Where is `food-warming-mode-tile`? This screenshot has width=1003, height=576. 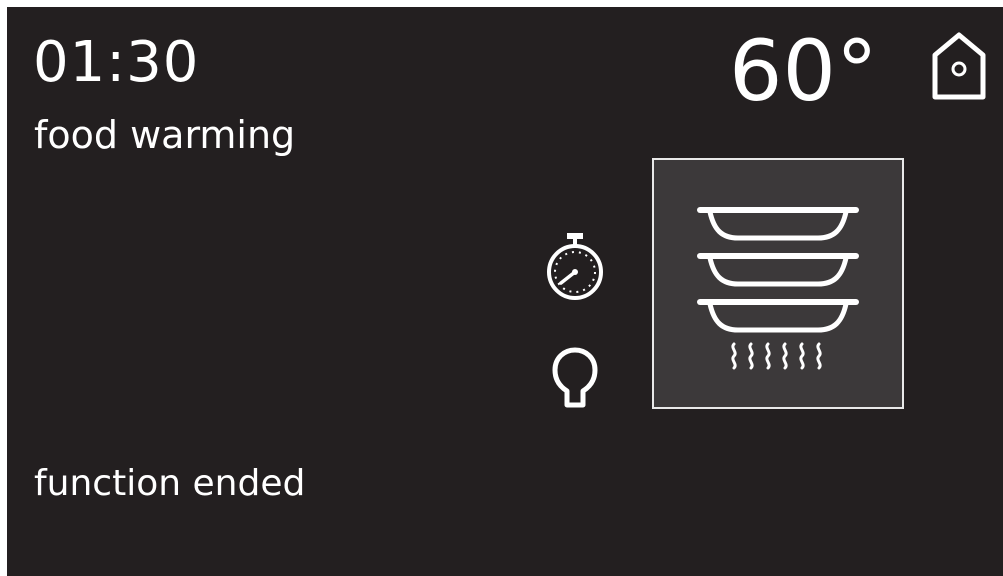
food-warming-mode-tile is located at coordinates (778, 283).